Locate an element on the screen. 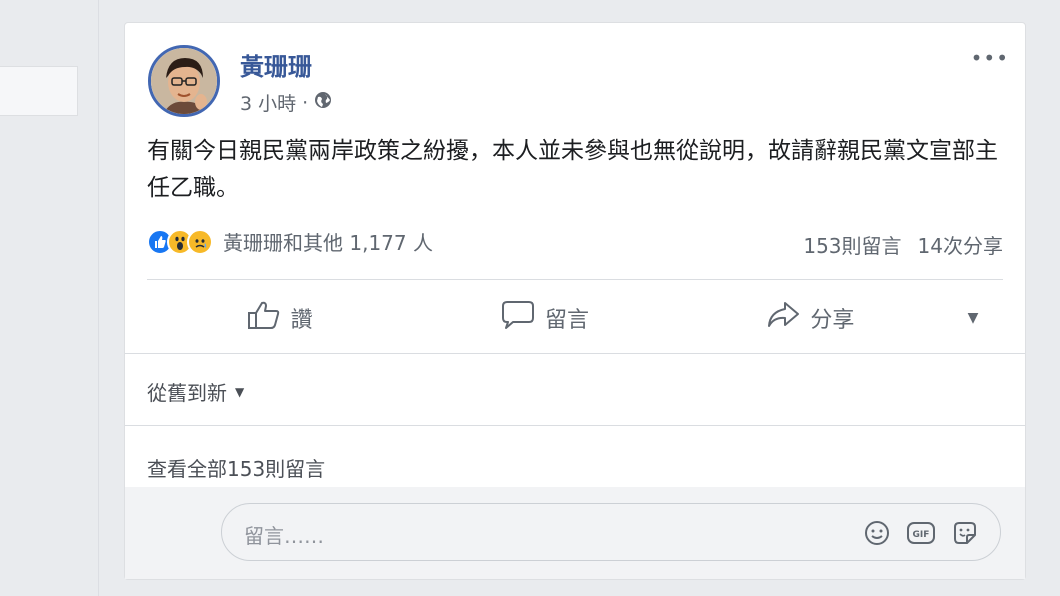  post-meta: 3 小時 · is located at coordinates (286, 102).